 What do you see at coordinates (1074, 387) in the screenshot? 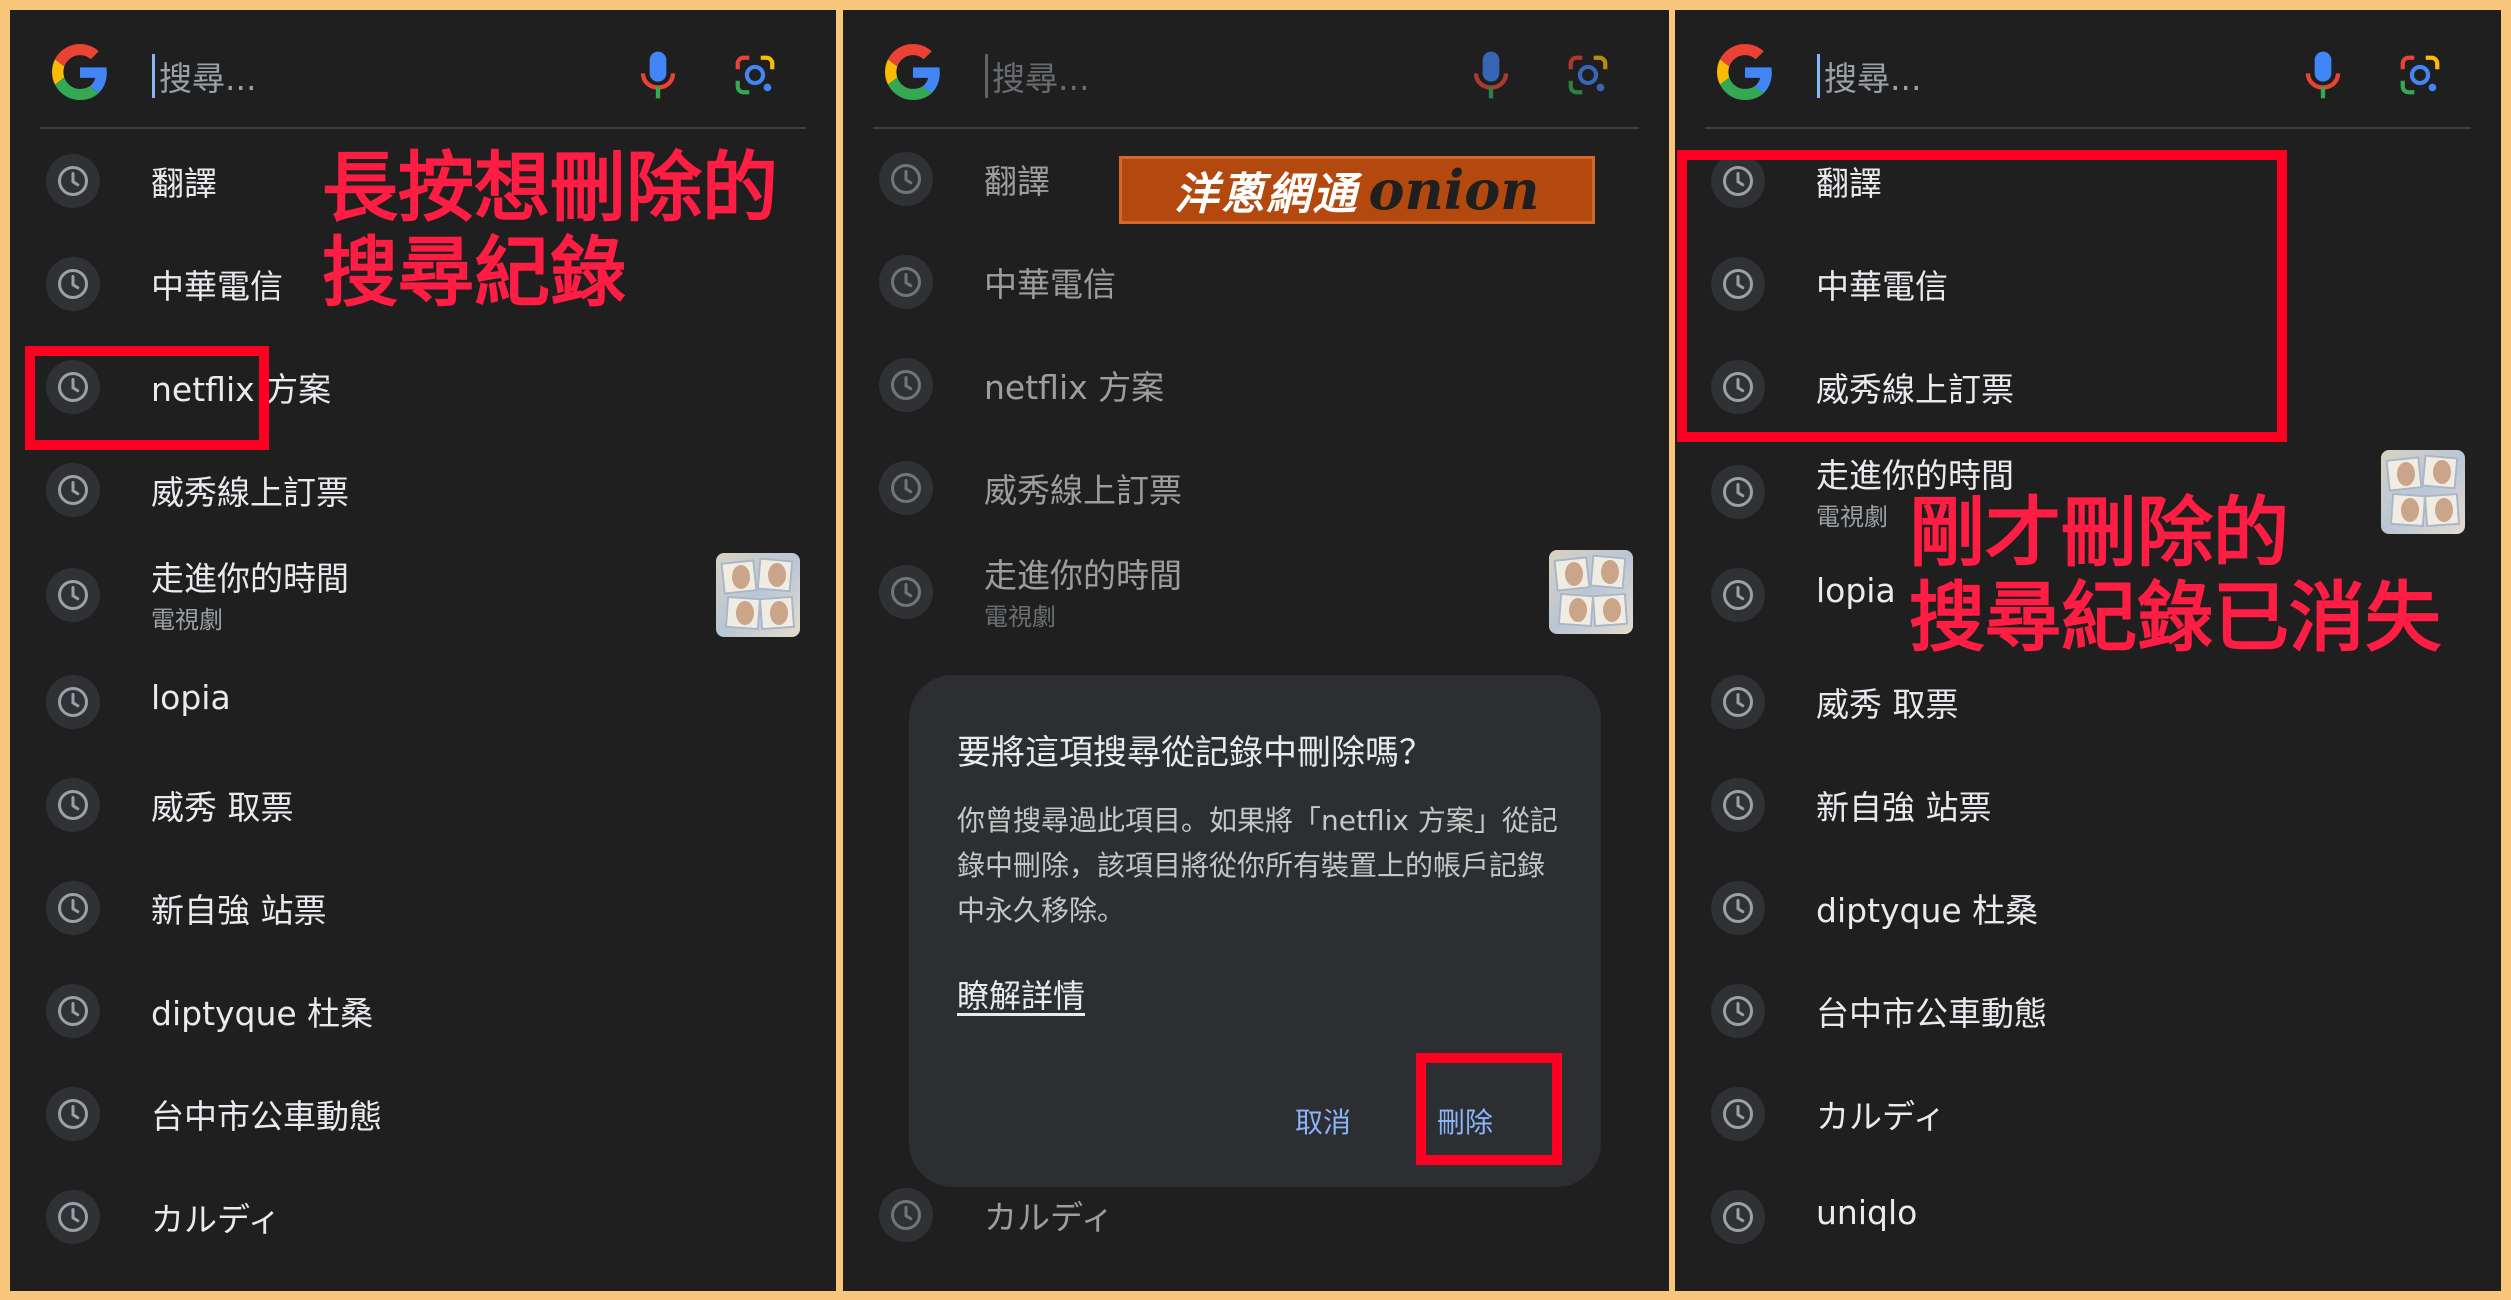
I see `history-item-label: netflix 方案` at bounding box center [1074, 387].